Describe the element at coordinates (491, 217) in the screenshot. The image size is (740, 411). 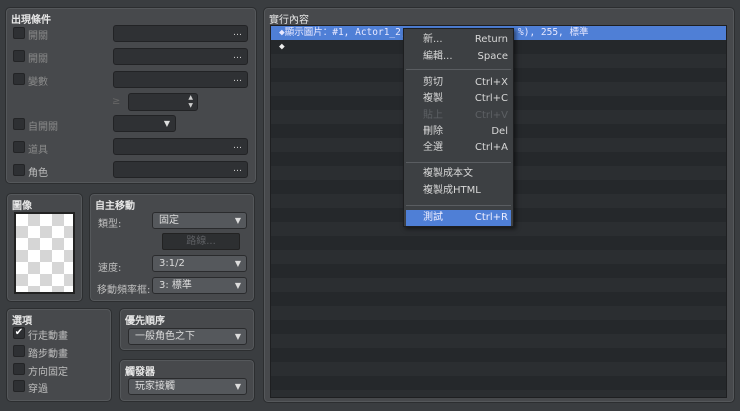
I see `menu-item-shortcut: Ctrl+R` at that location.